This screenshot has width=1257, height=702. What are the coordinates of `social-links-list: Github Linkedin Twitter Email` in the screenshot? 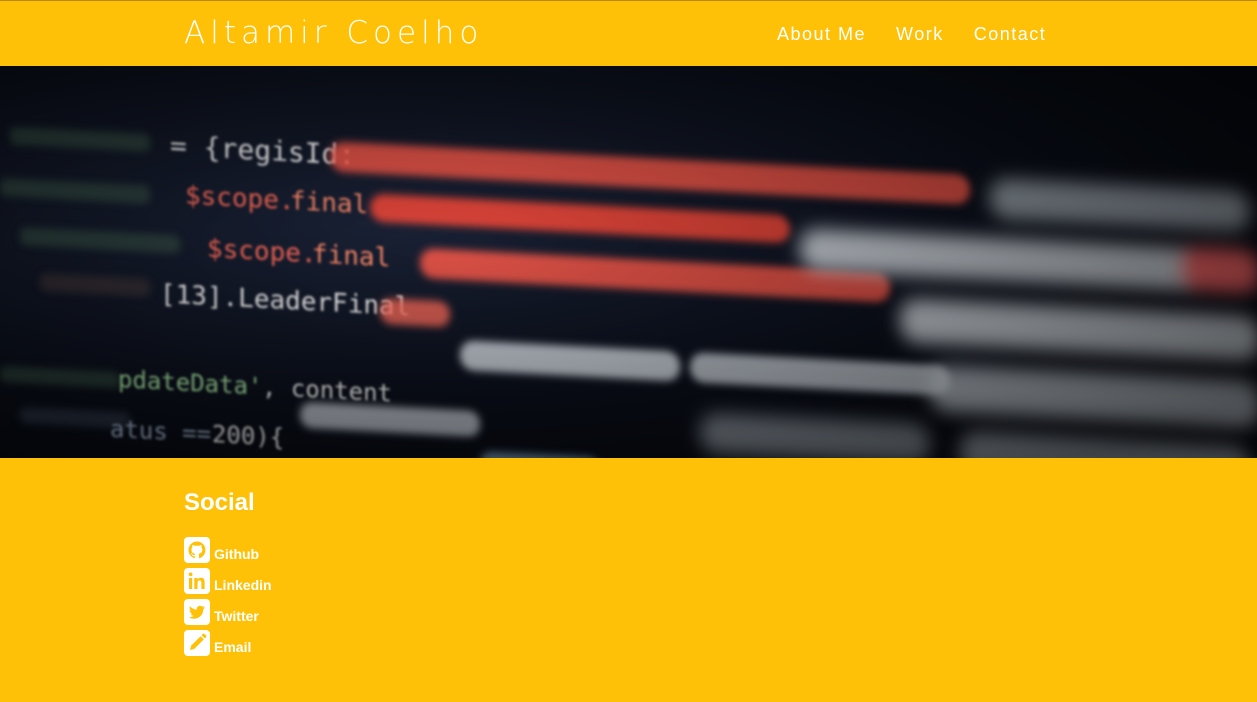 It's located at (228, 594).